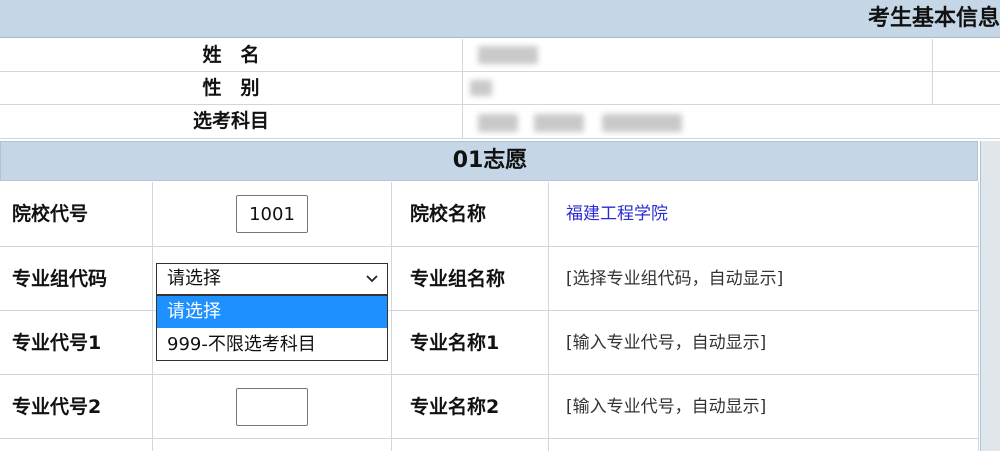  What do you see at coordinates (231, 88) in the screenshot?
I see `gender-label: 性 别` at bounding box center [231, 88].